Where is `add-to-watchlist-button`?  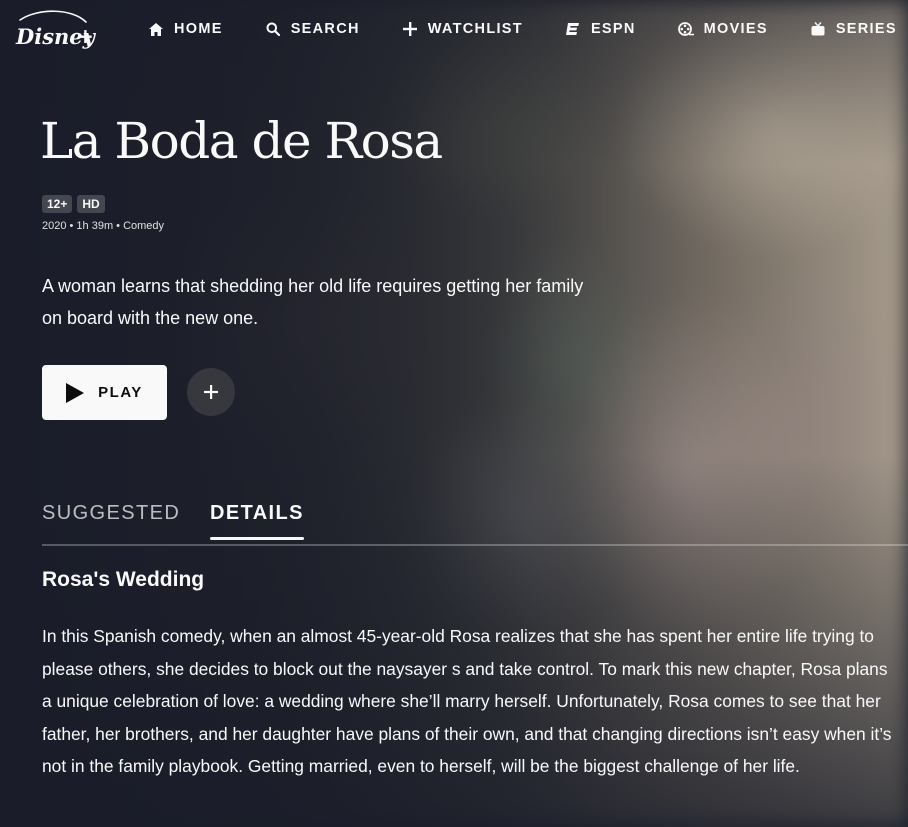
add-to-watchlist-button is located at coordinates (211, 392).